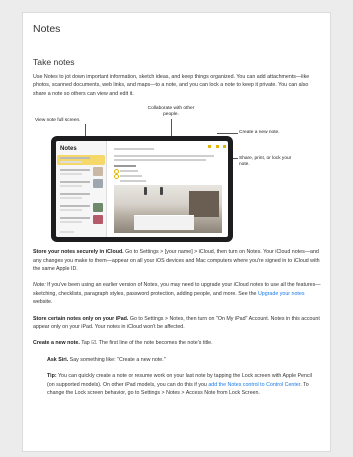  I want to click on upgrade-note-end: website., so click(43, 302).